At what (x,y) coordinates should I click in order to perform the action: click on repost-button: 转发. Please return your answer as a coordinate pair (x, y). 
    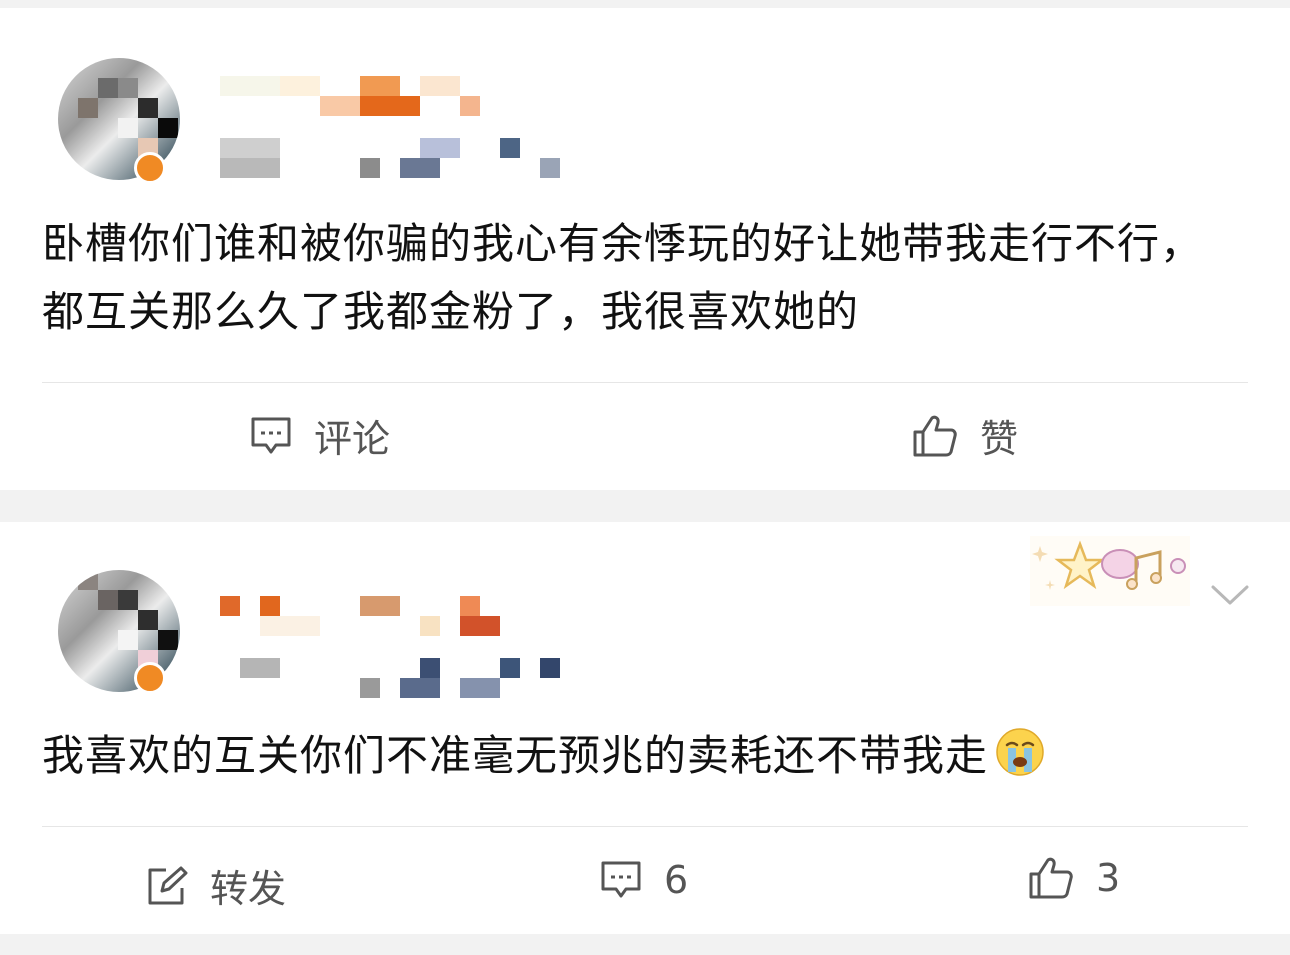
    Looking at the image, I should click on (216, 885).